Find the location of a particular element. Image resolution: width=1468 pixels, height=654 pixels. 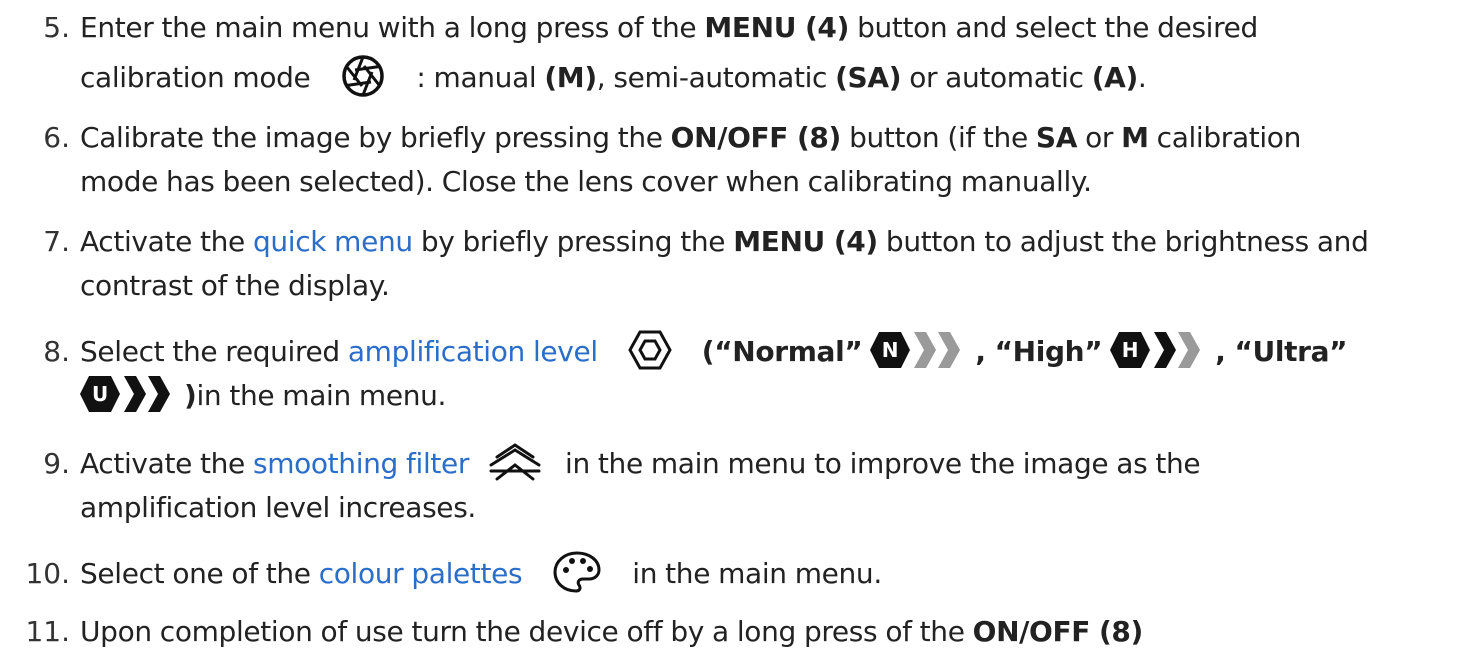

step-number: 11. is located at coordinates (47, 631).